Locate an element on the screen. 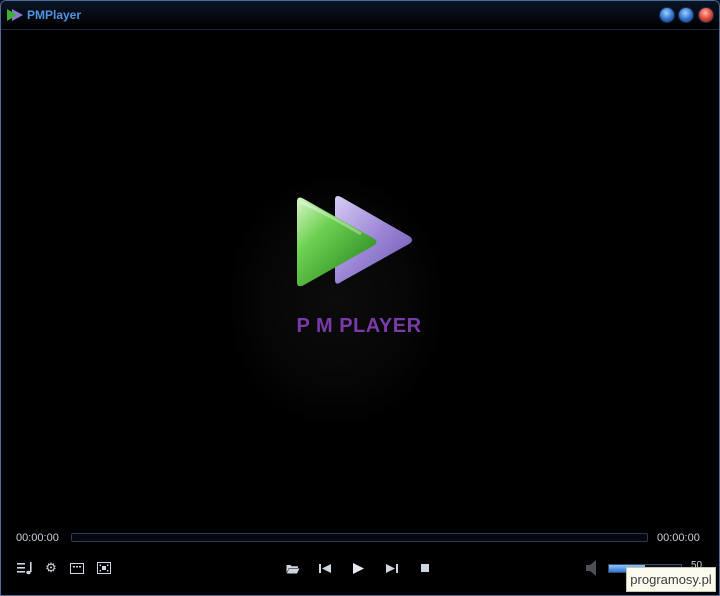  seek-bar is located at coordinates (359, 537).